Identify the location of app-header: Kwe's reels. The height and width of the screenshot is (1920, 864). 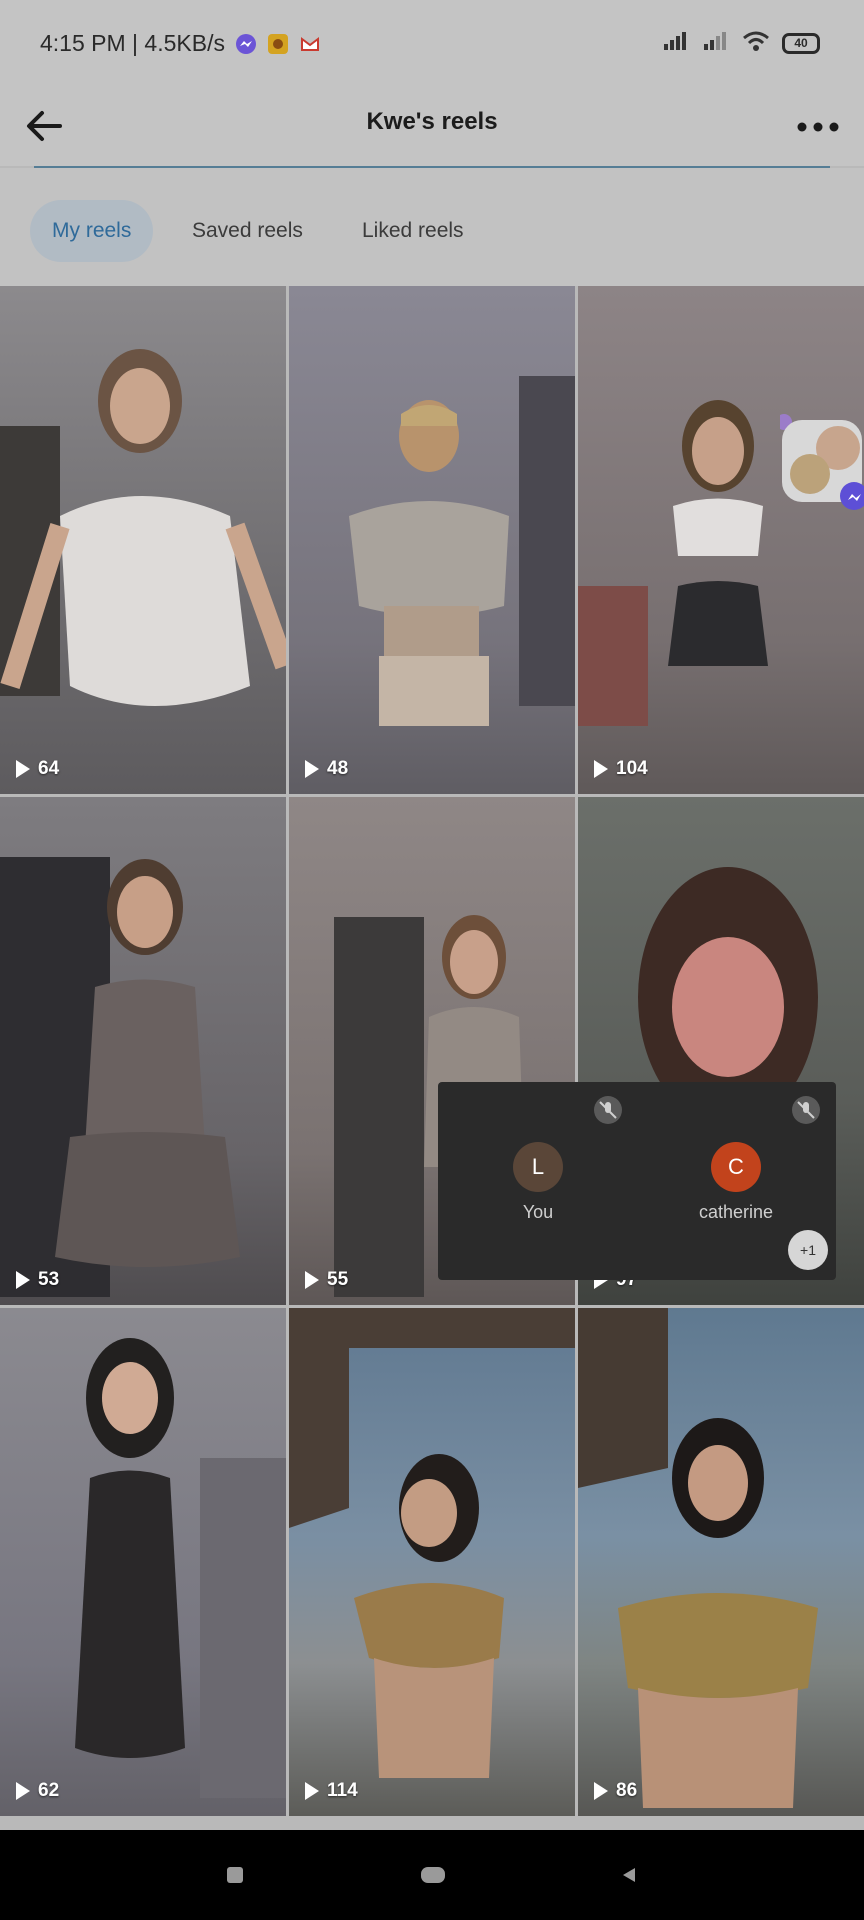
(432, 128).